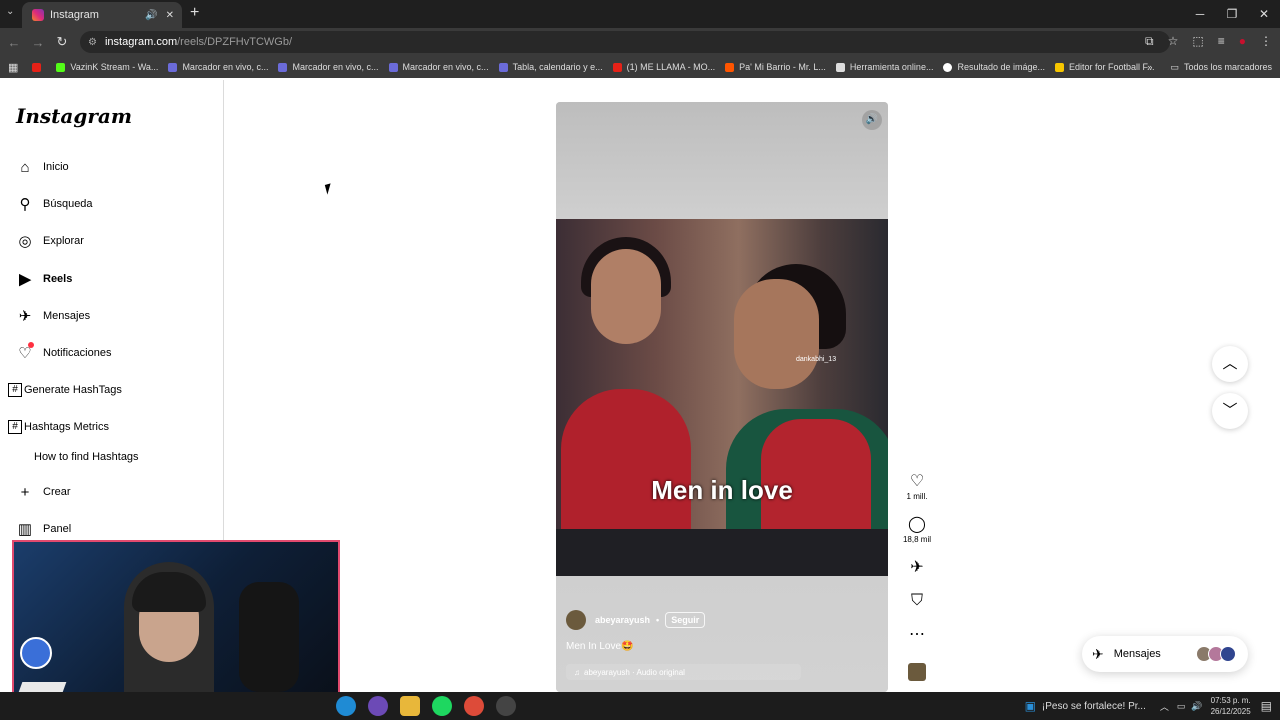 This screenshot has width=1280, height=720. Describe the element at coordinates (410, 706) in the screenshot. I see `folder-icon` at that location.